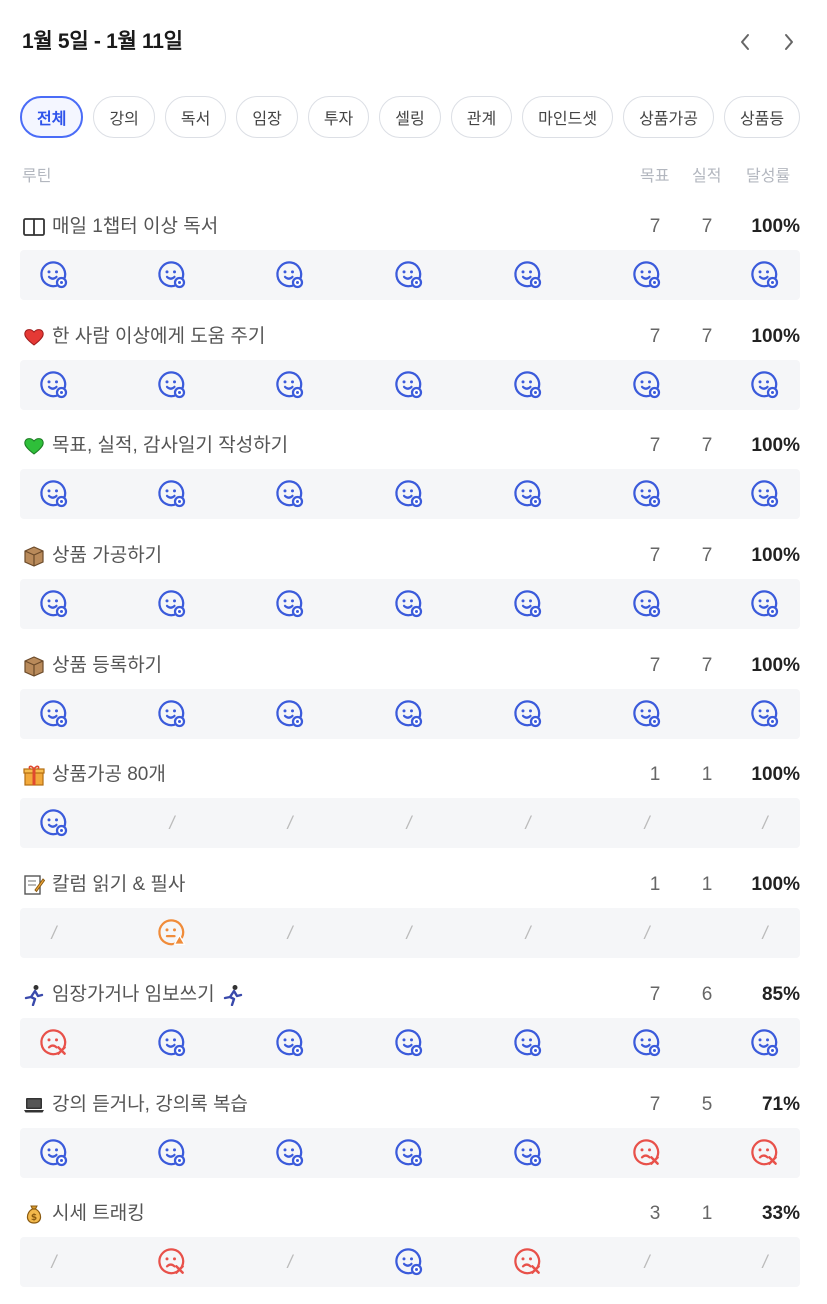 Image resolution: width=827 pixels, height=1304 pixels. I want to click on filter-chip: 상품등, so click(762, 117).